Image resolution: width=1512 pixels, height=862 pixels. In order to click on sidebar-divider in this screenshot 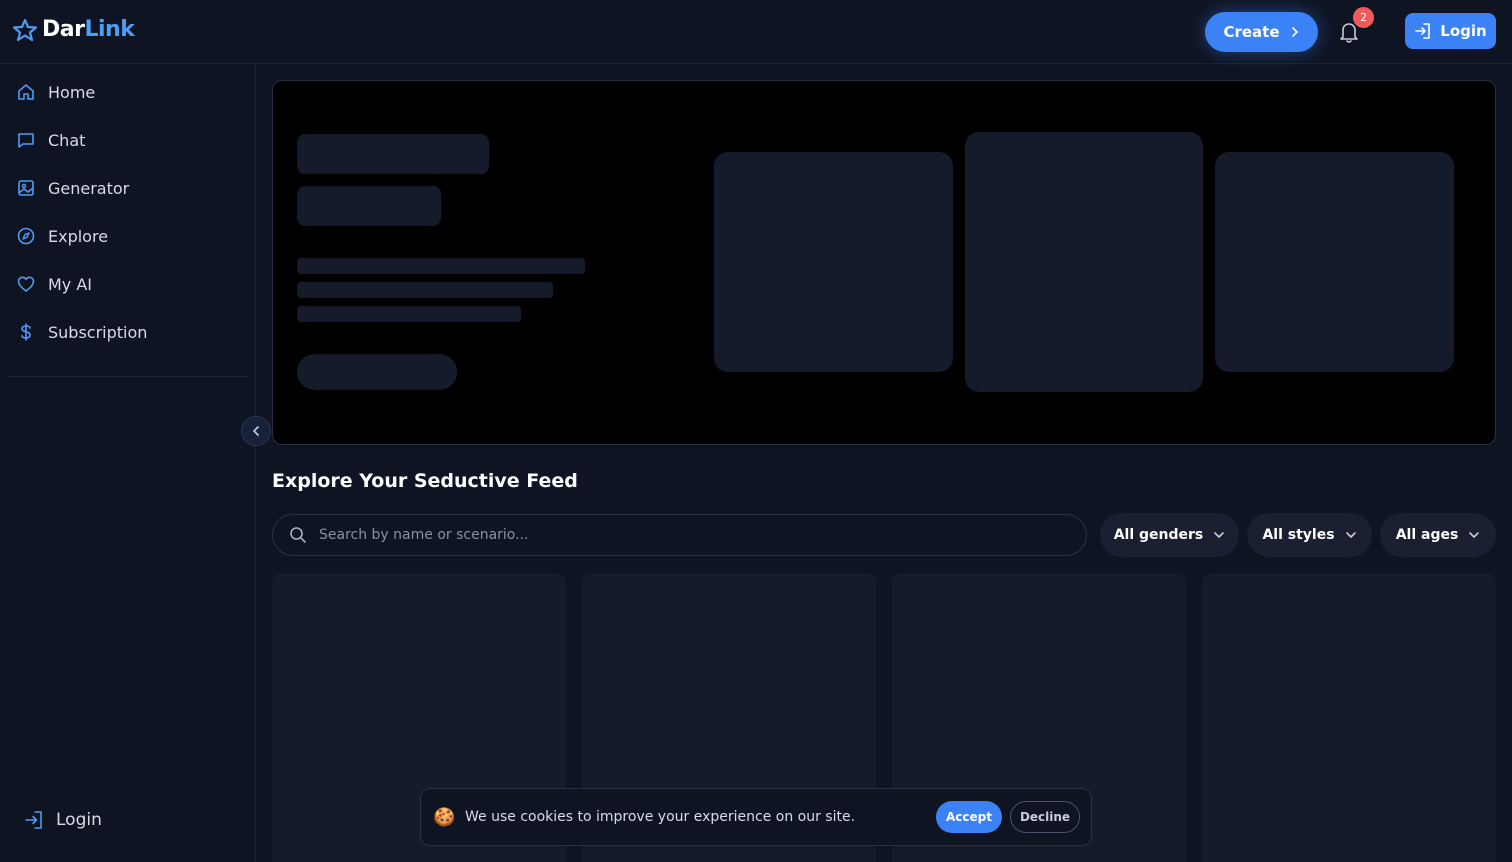, I will do `click(128, 376)`.